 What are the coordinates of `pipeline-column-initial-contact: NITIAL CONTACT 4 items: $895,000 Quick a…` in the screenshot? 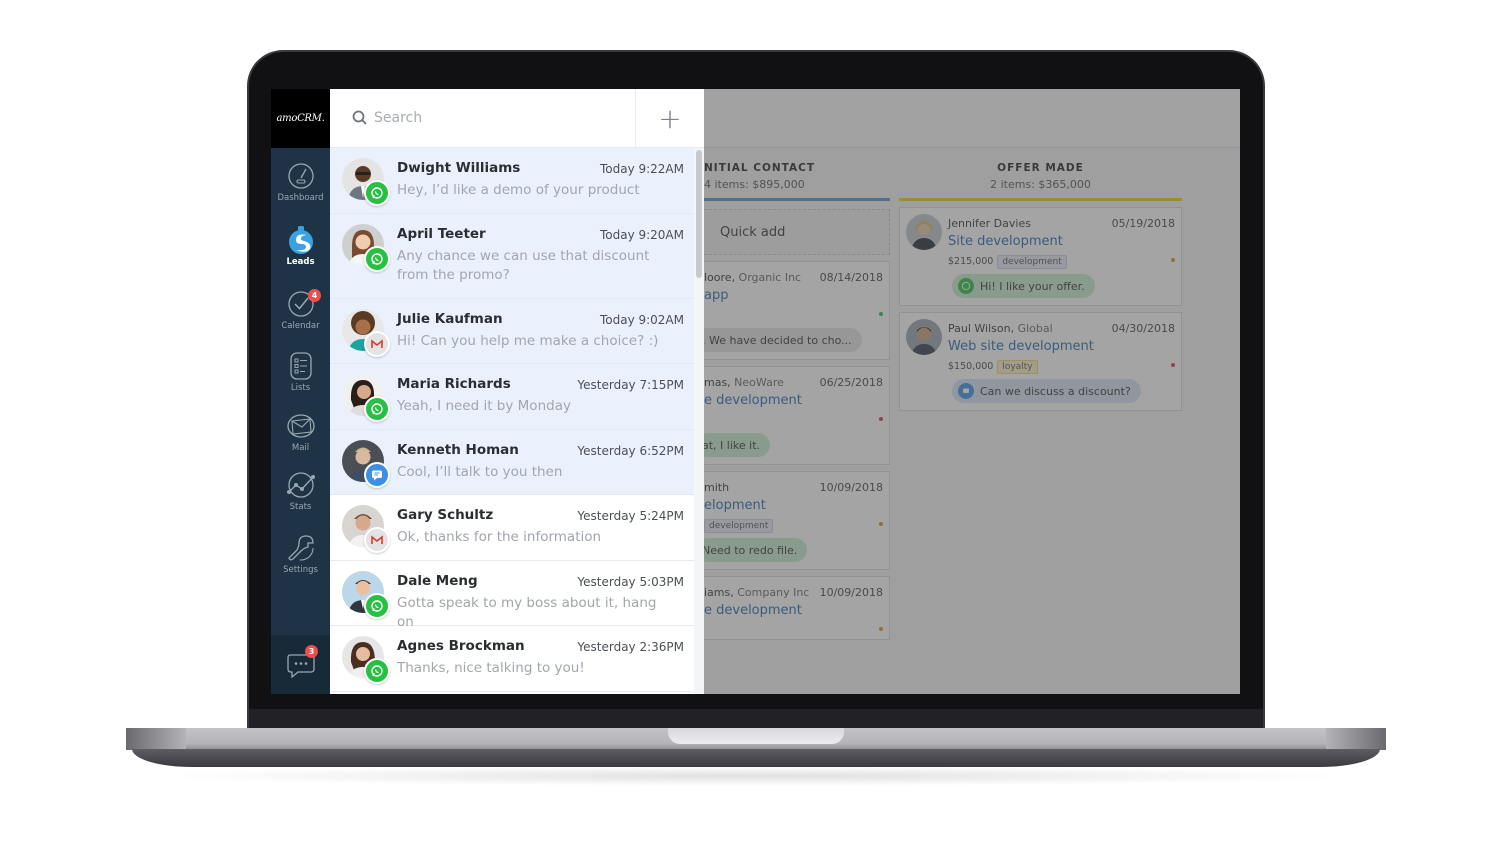 It's located at (793, 394).